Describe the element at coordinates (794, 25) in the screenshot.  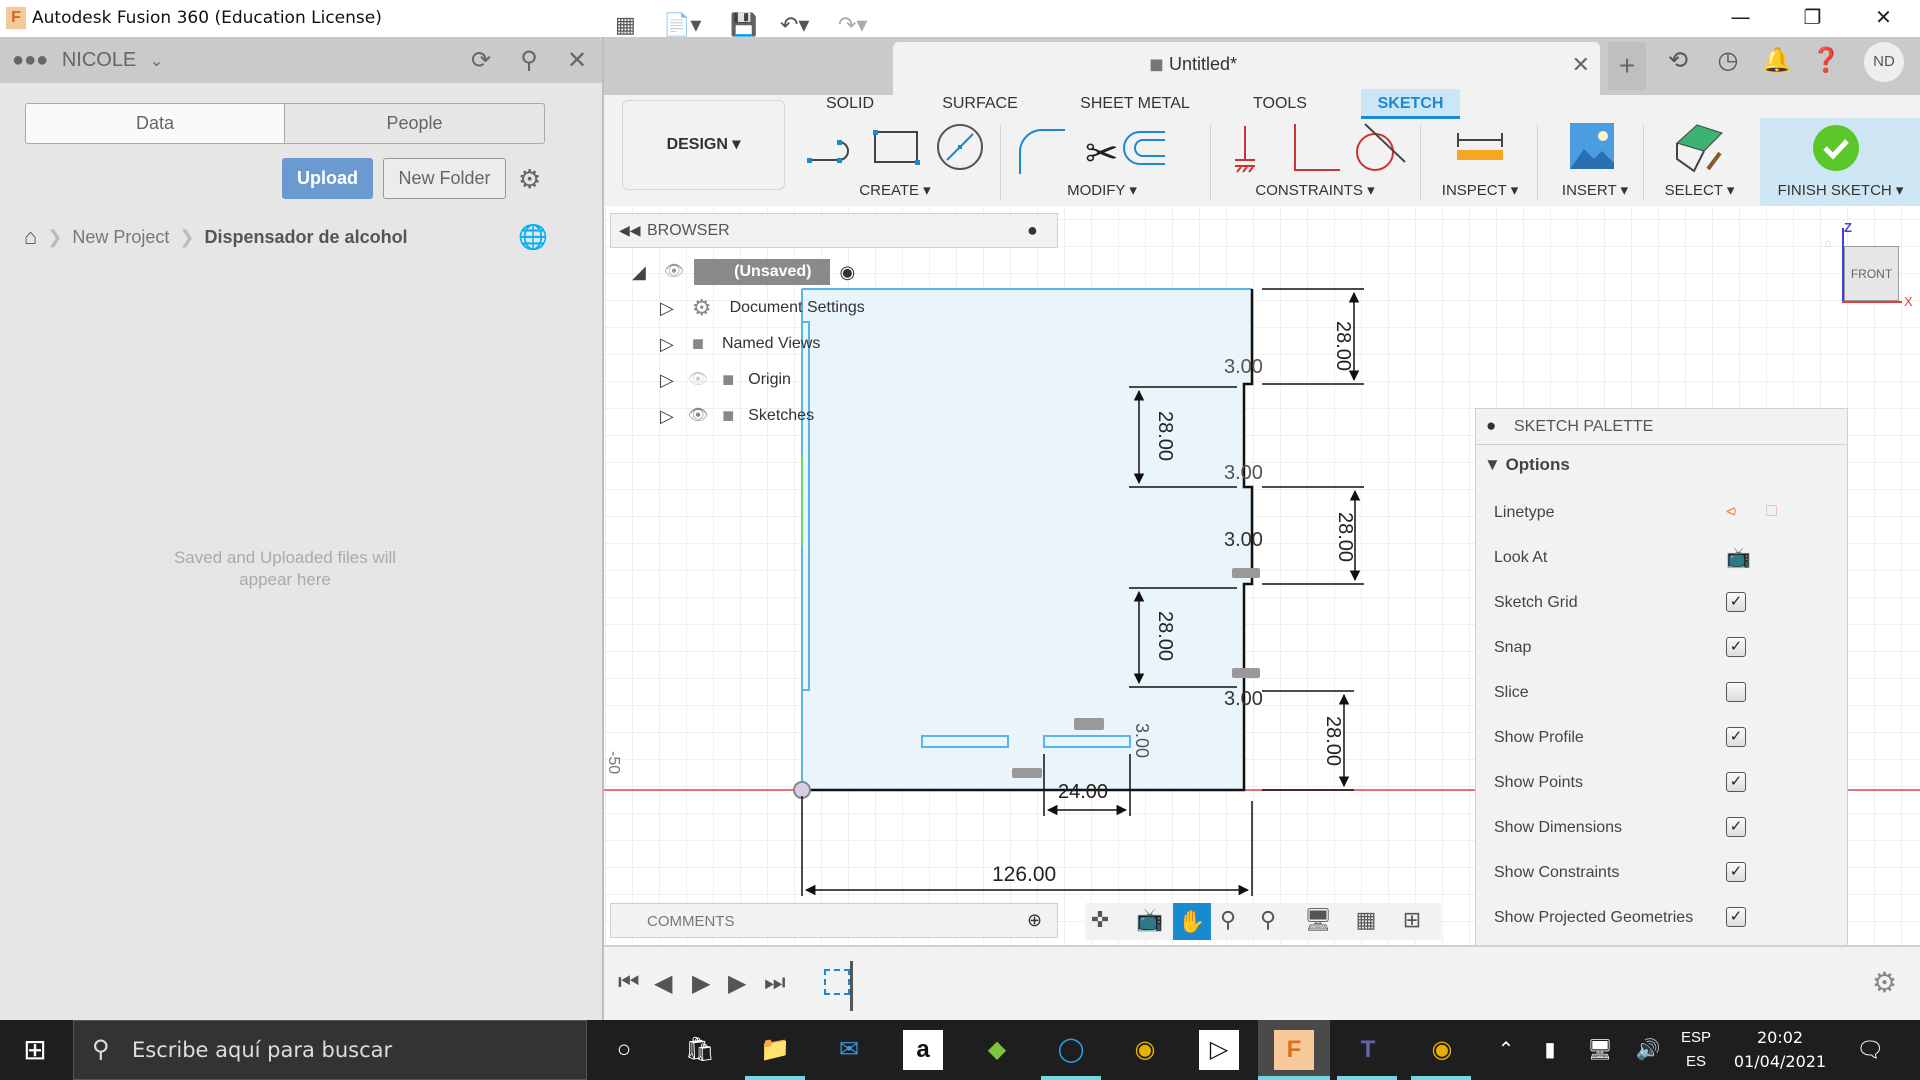
I see `undo-icon: ↶▾` at that location.